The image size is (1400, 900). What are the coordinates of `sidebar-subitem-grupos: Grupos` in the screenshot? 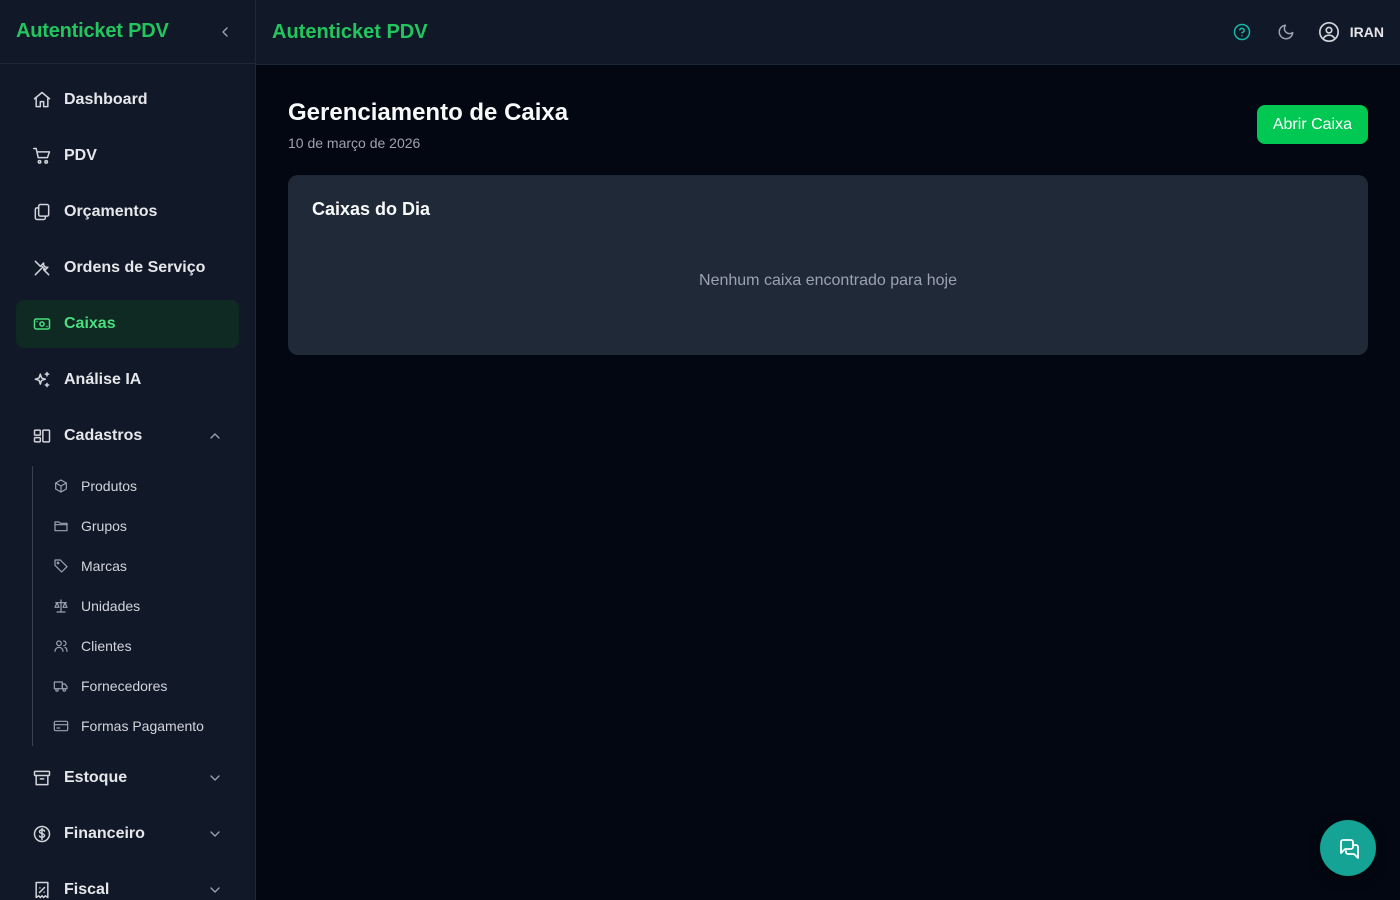 It's located at (146, 526).